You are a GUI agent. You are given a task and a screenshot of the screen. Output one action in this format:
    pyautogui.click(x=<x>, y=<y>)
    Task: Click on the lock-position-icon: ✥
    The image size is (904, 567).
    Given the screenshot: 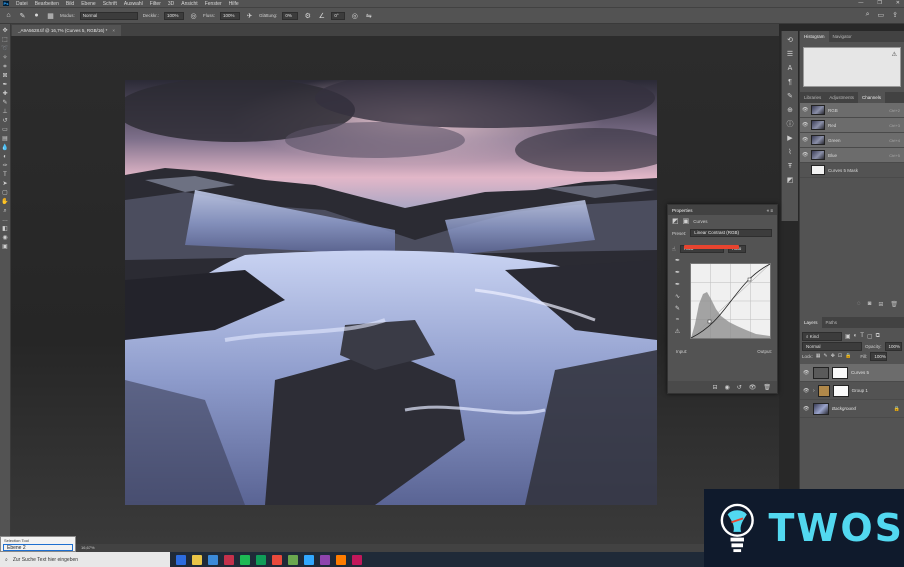 What is the action you would take?
    pyautogui.click(x=833, y=356)
    